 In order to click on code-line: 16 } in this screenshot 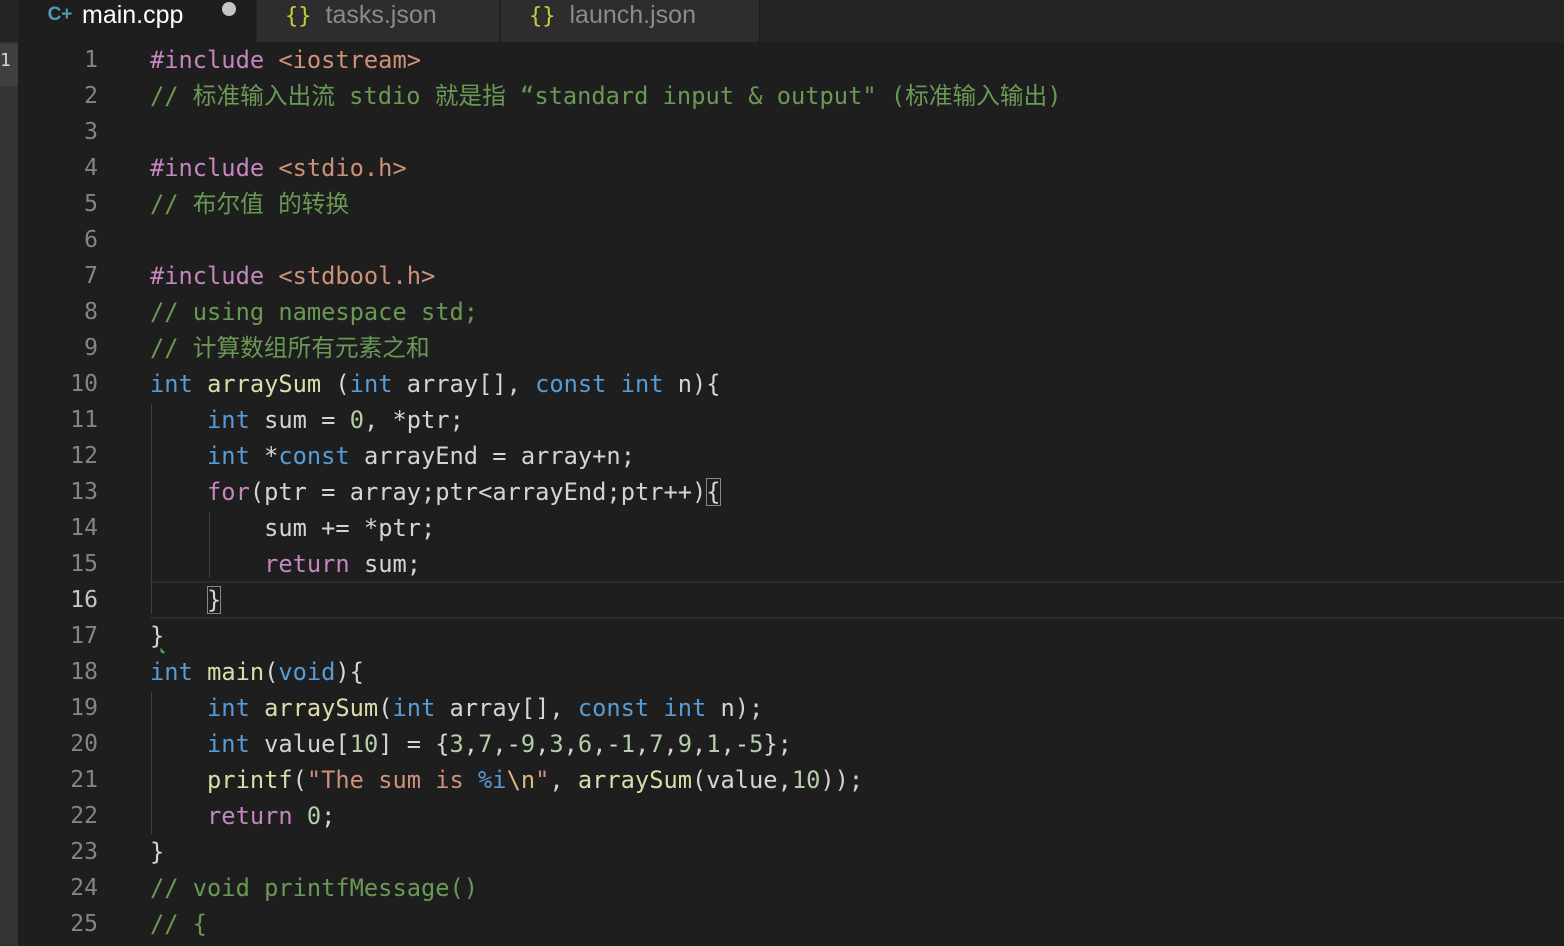, I will do `click(791, 600)`.